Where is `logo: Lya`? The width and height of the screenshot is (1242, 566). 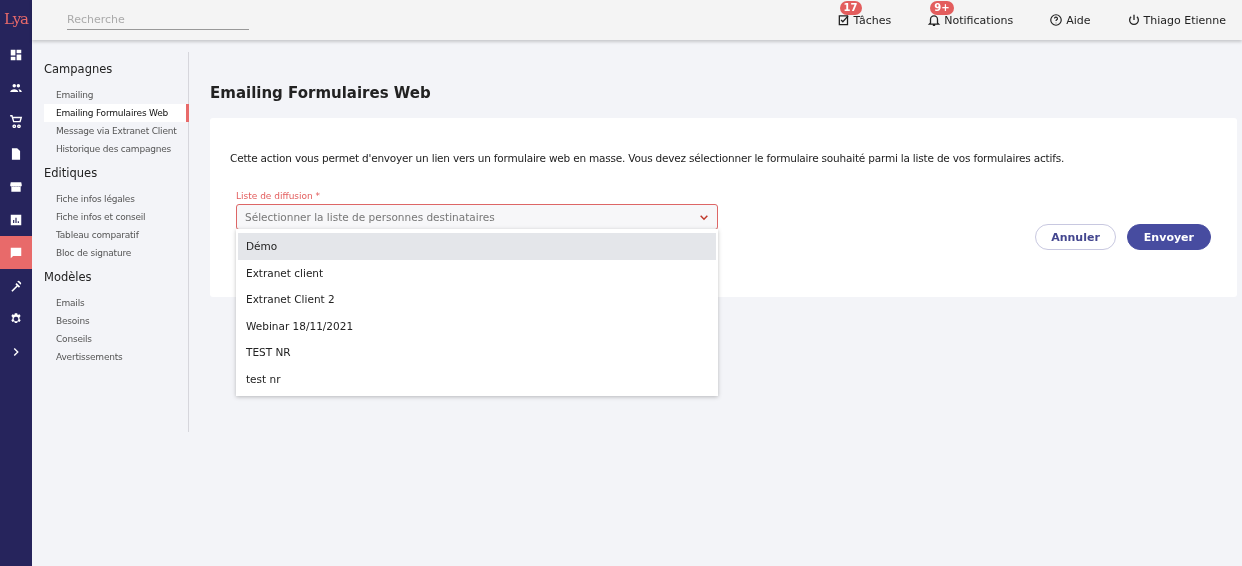
logo: Lya is located at coordinates (16, 19).